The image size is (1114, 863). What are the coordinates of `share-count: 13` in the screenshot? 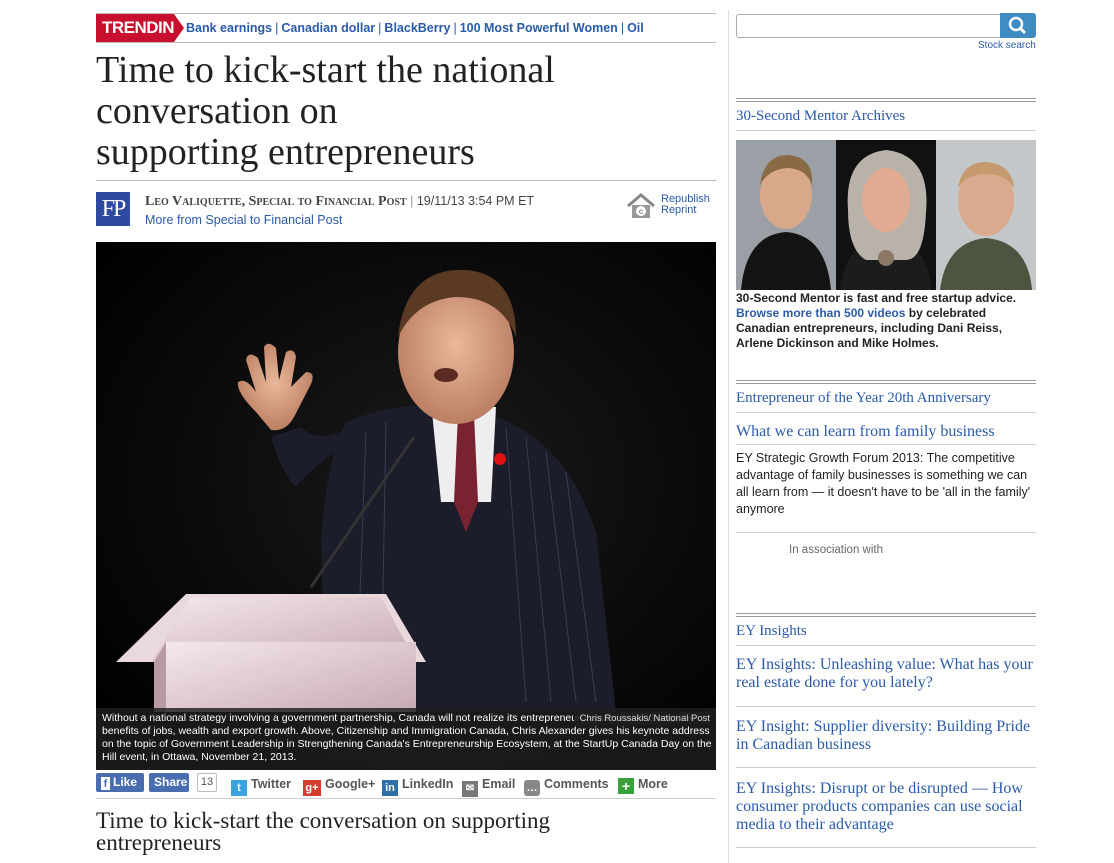 It's located at (207, 782).